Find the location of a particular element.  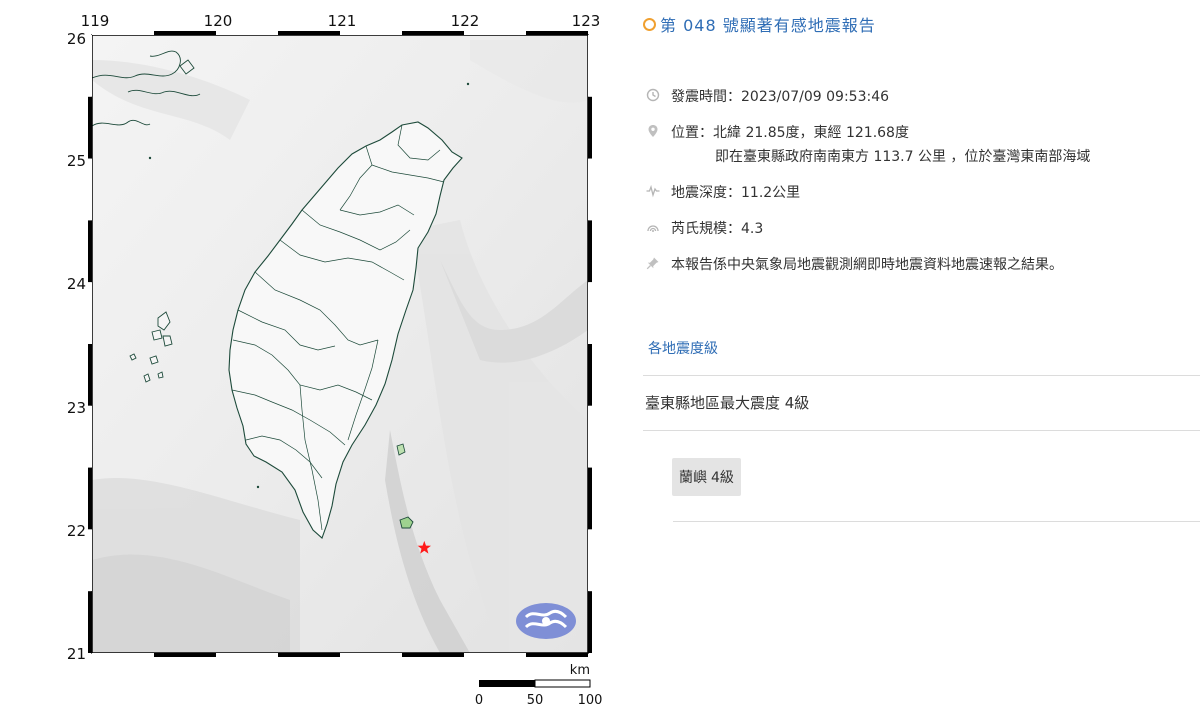

scale-tick-label: 100 is located at coordinates (590, 700).